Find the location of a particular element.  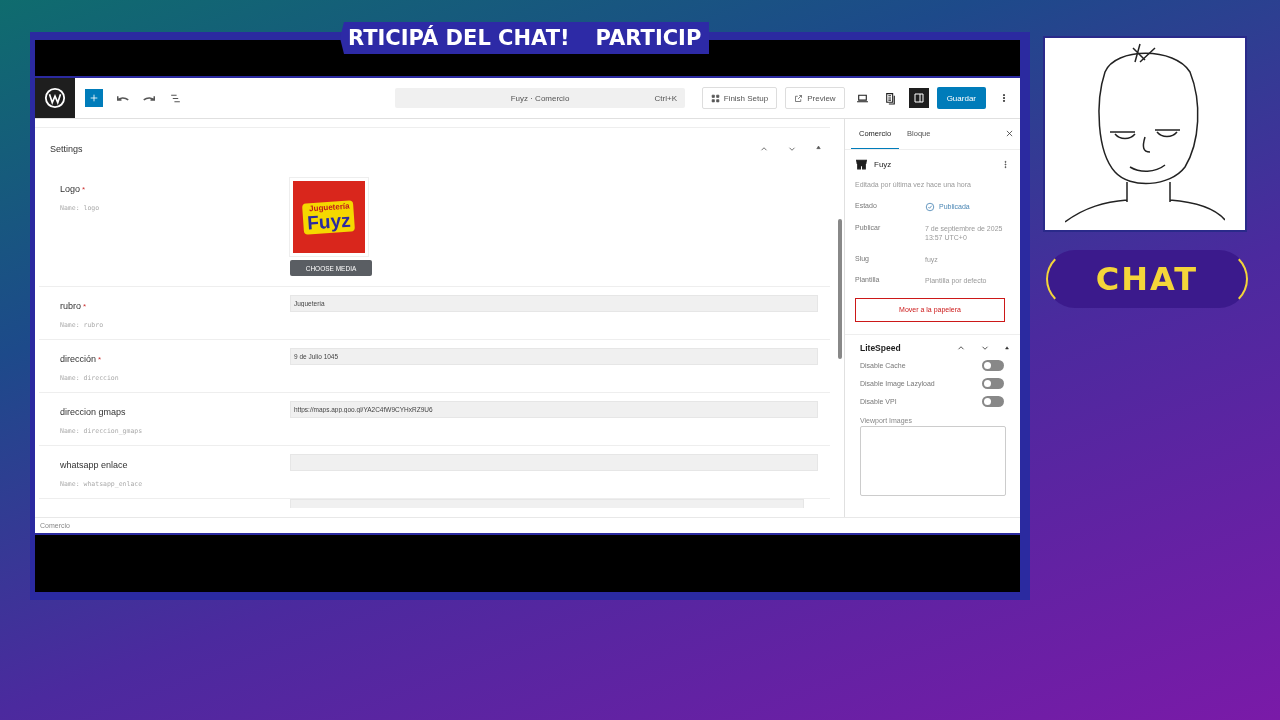

kebab-icon is located at coordinates (1005, 164).